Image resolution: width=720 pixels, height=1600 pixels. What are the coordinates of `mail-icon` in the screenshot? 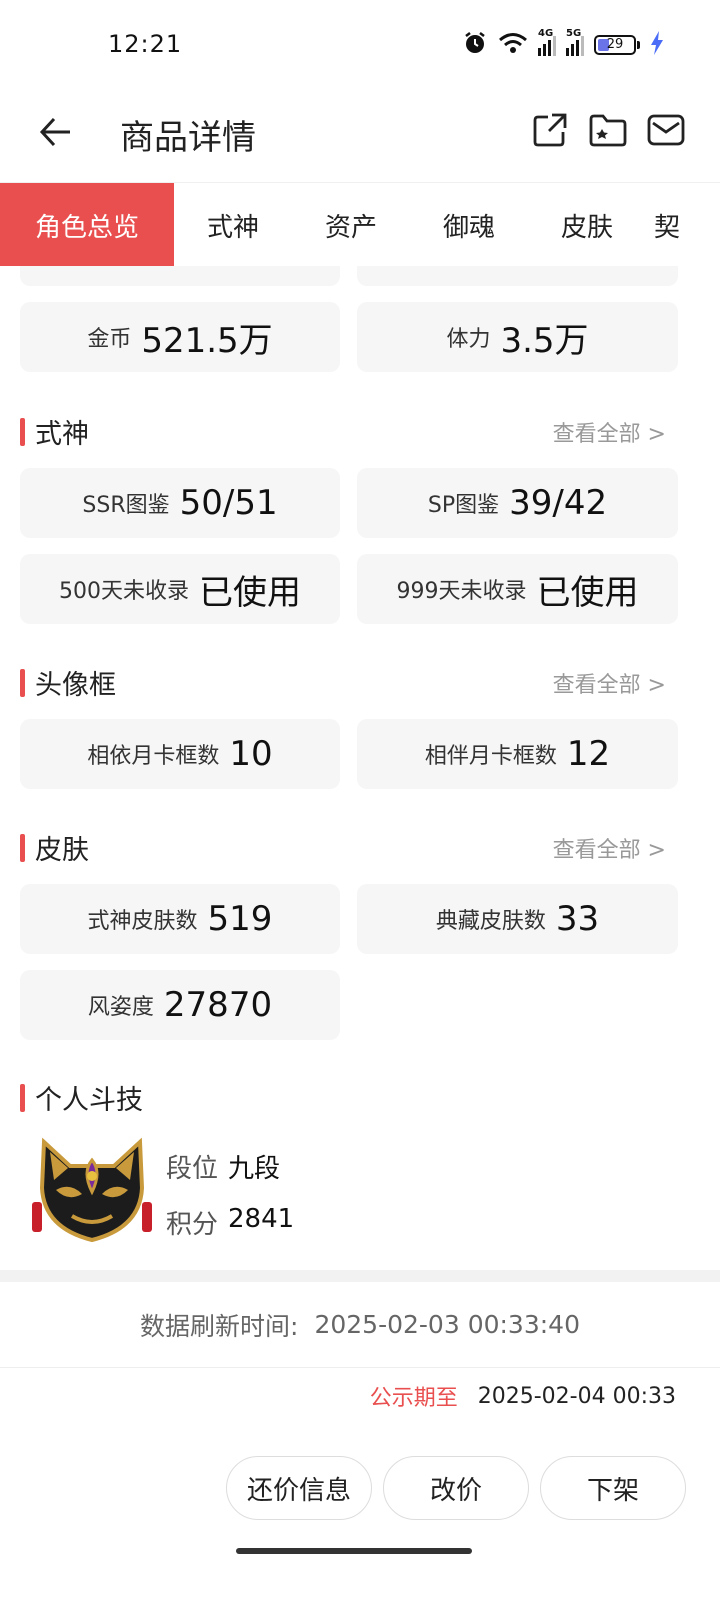 It's located at (666, 130).